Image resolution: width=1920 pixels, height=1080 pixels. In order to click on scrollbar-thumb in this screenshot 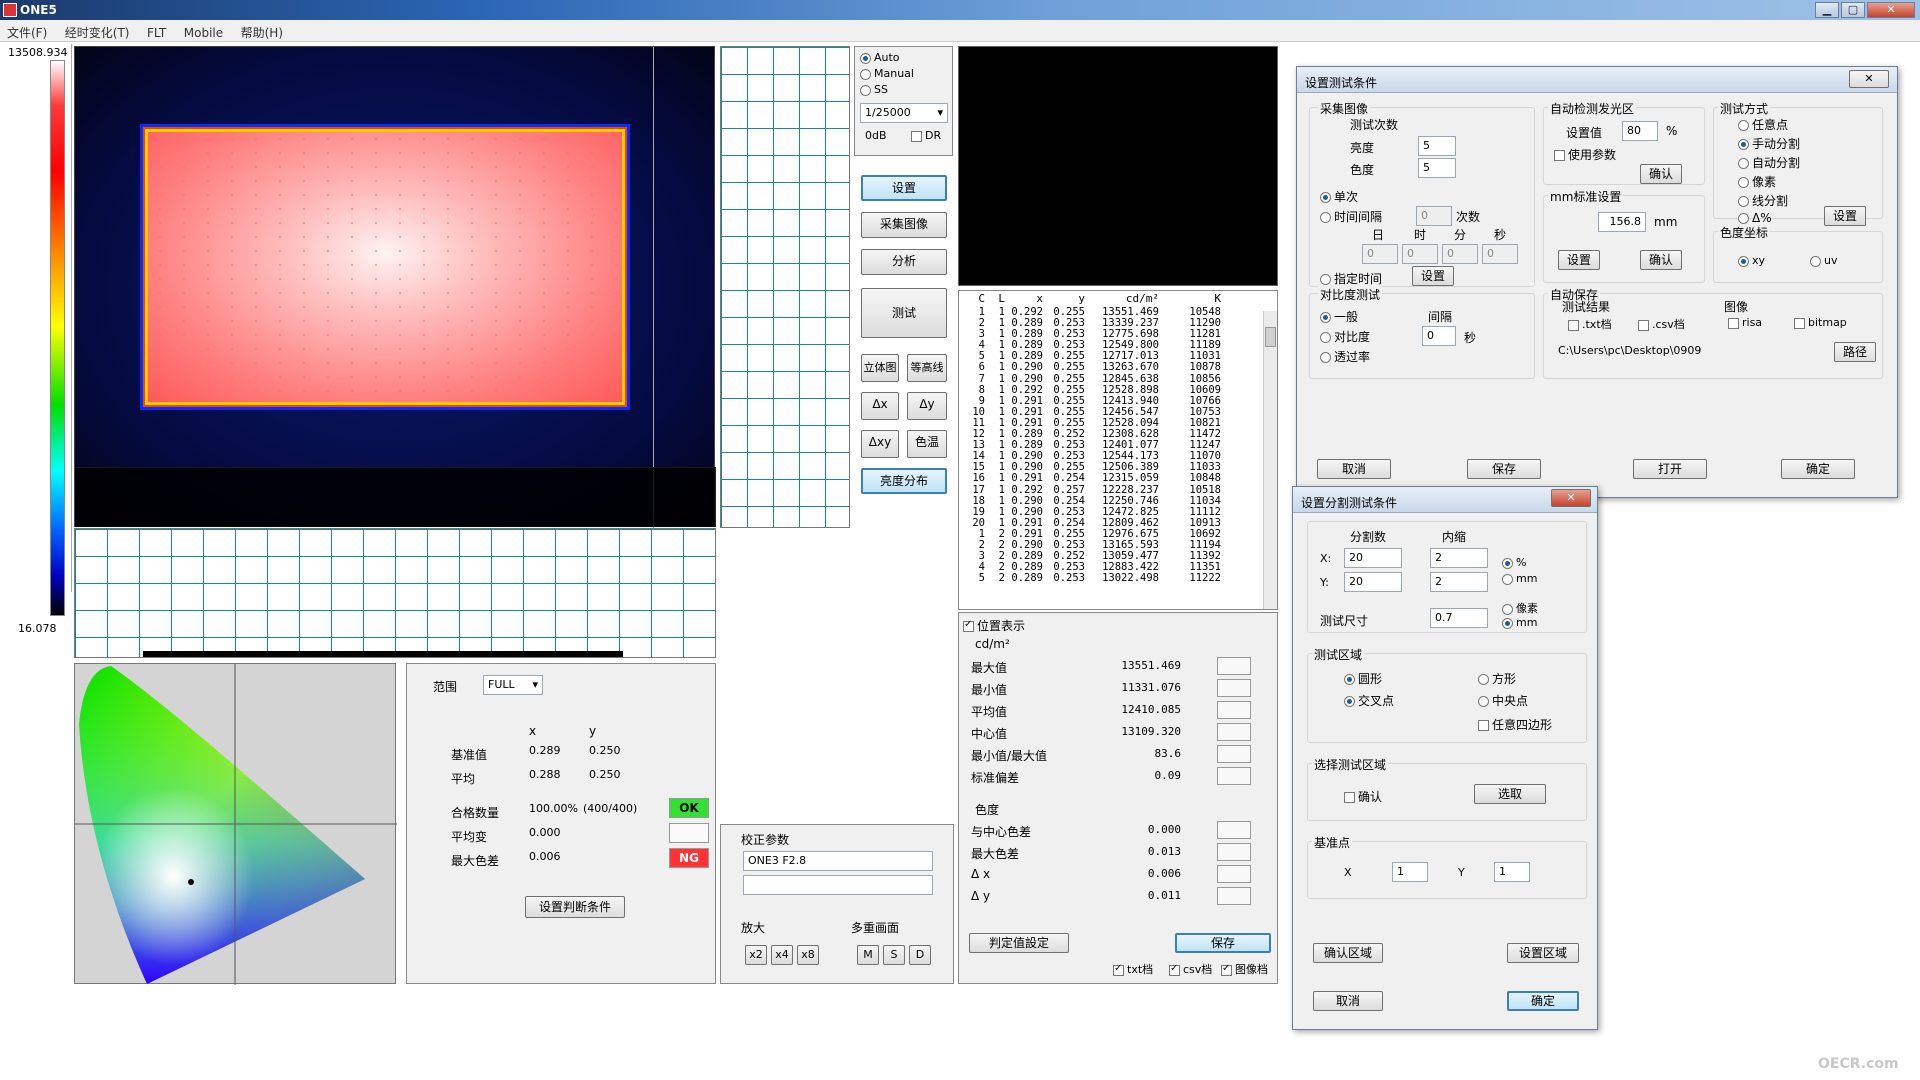, I will do `click(1270, 337)`.